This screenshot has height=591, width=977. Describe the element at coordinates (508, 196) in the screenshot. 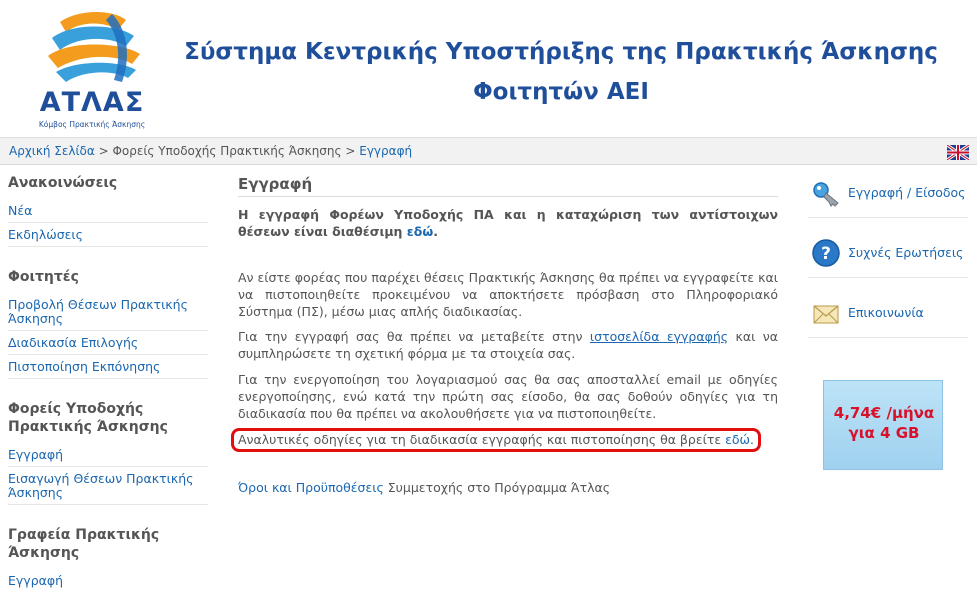

I see `title-divider` at that location.